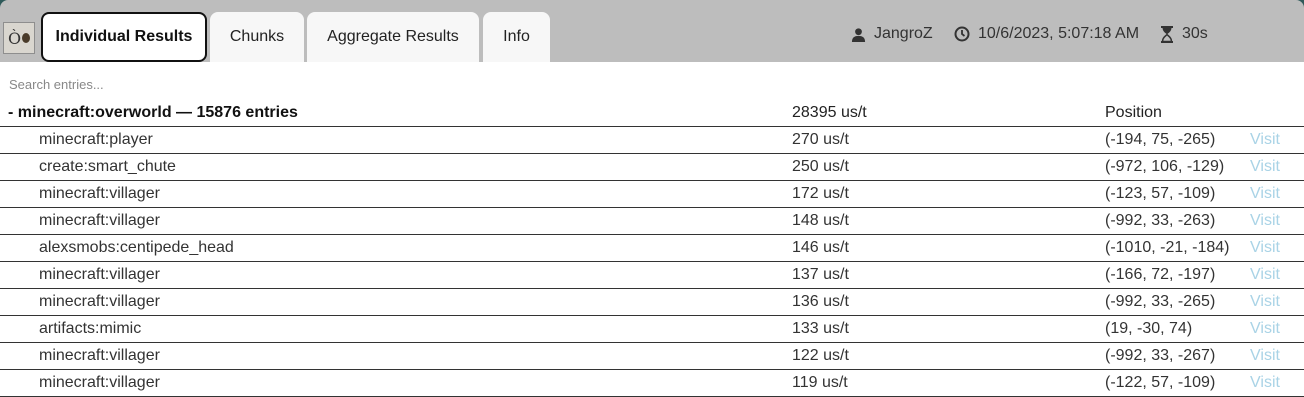 The height and width of the screenshot is (397, 1304). Describe the element at coordinates (26, 38) in the screenshot. I see `logo-dot` at that location.